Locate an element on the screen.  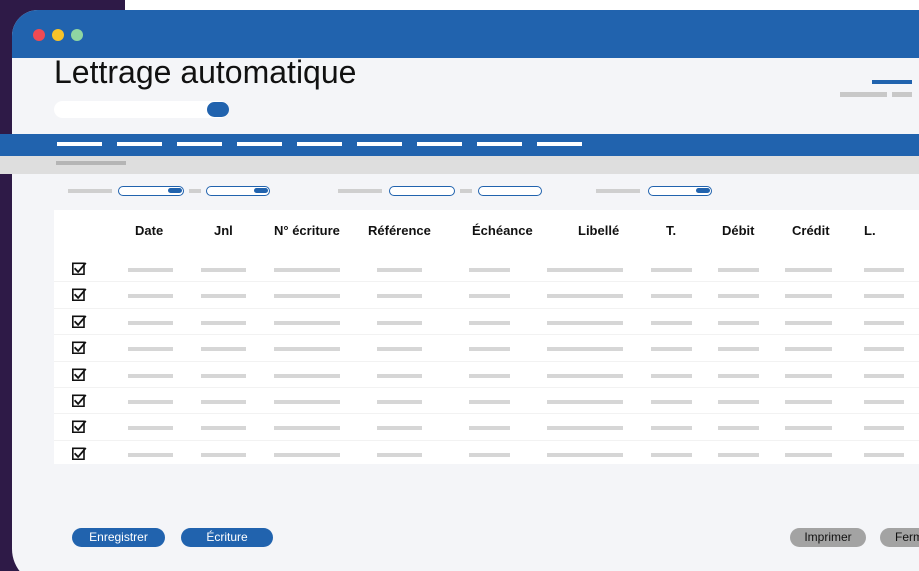
column-header-libelle: Libellé is located at coordinates (598, 230).